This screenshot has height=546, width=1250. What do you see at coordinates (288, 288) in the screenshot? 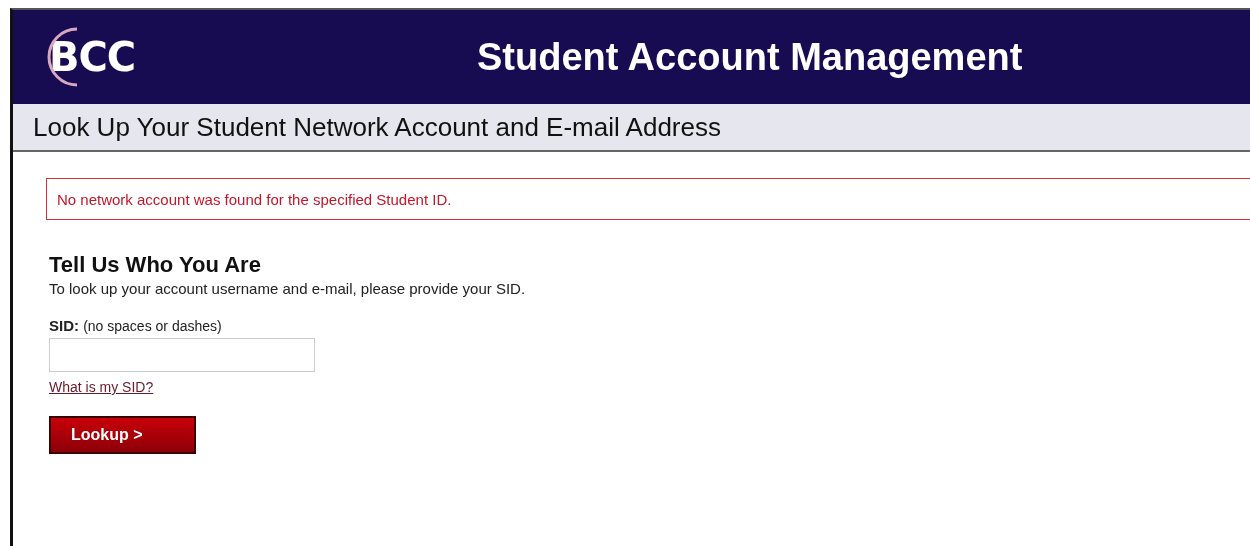
I see `instructions: To look up your account username and e-mail, please provide your SID.` at bounding box center [288, 288].